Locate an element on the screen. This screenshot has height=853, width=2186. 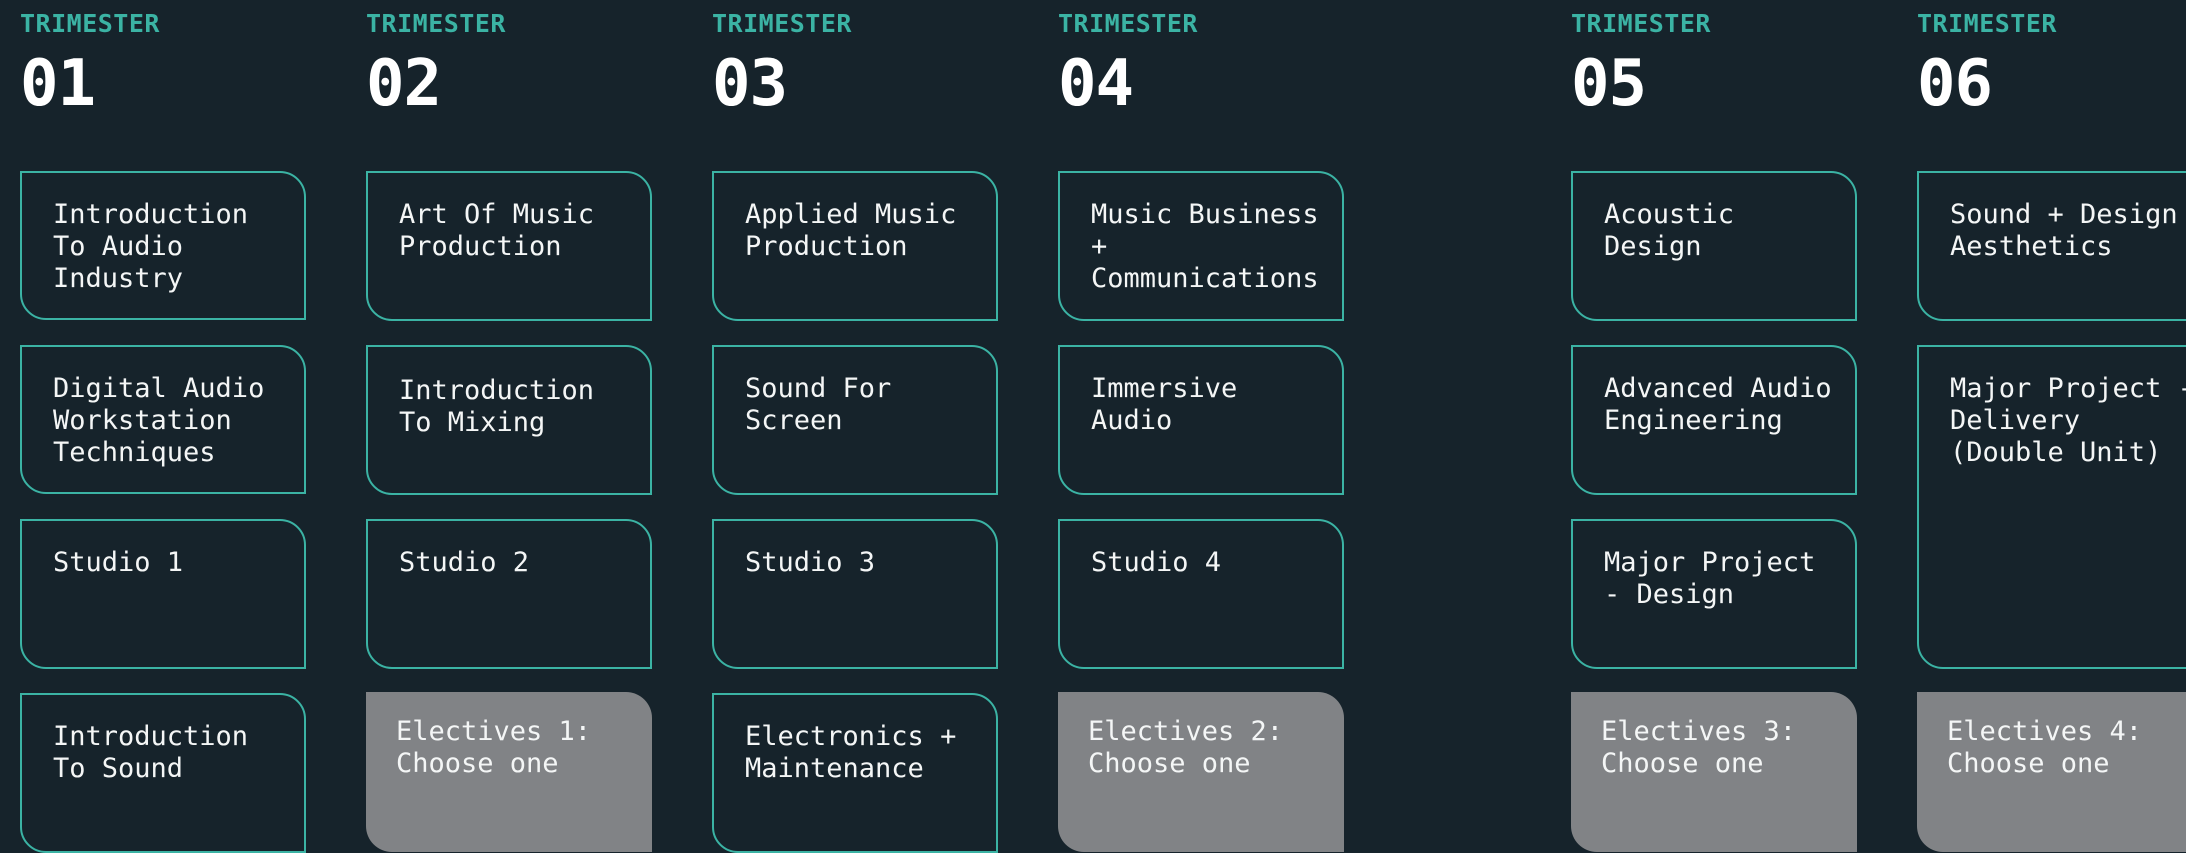
unit-title: Art Of Music Production is located at coordinates (497, 230).